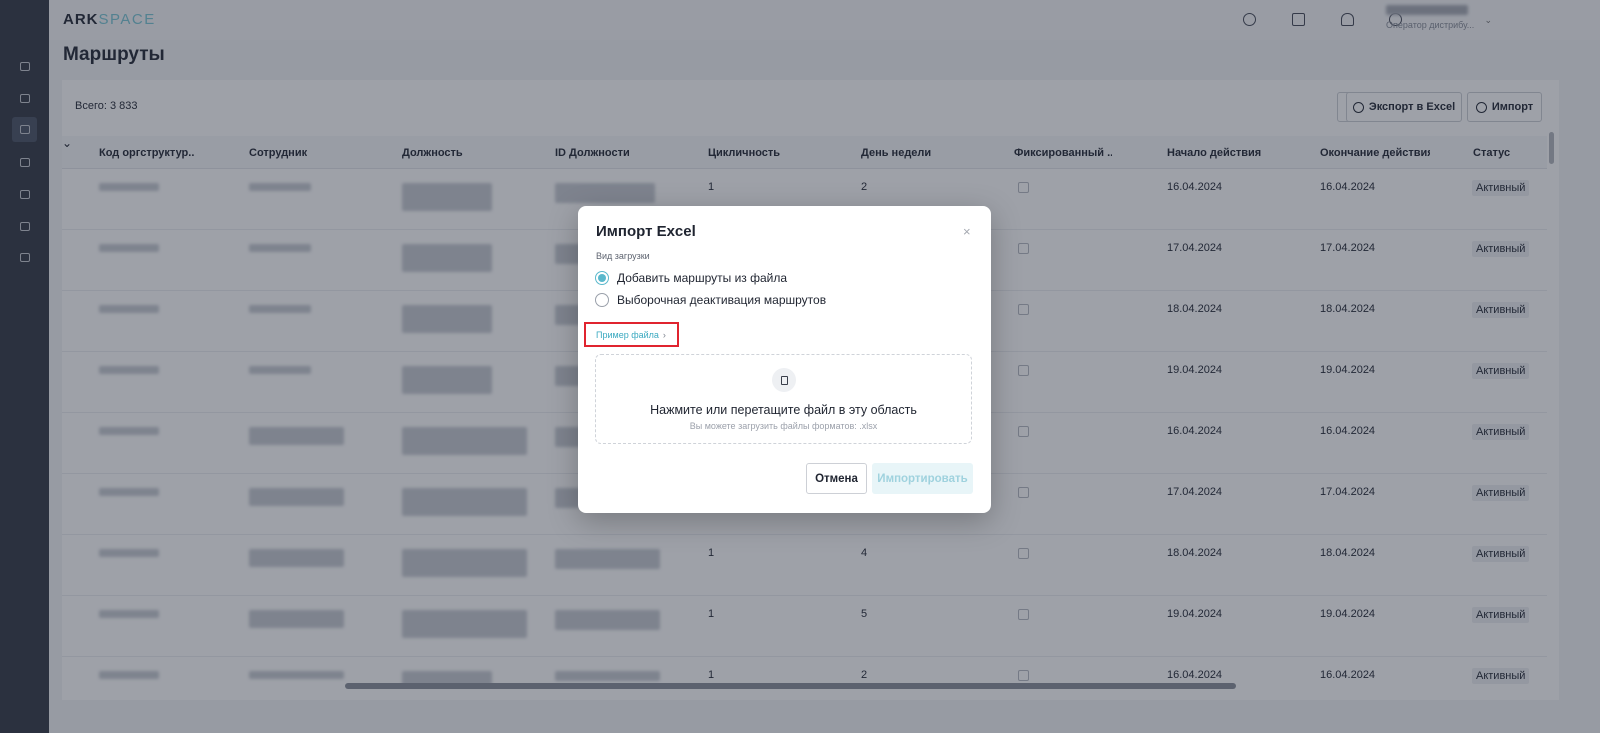  What do you see at coordinates (623, 256) in the screenshot?
I see `load-type-label: Вид загрузки` at bounding box center [623, 256].